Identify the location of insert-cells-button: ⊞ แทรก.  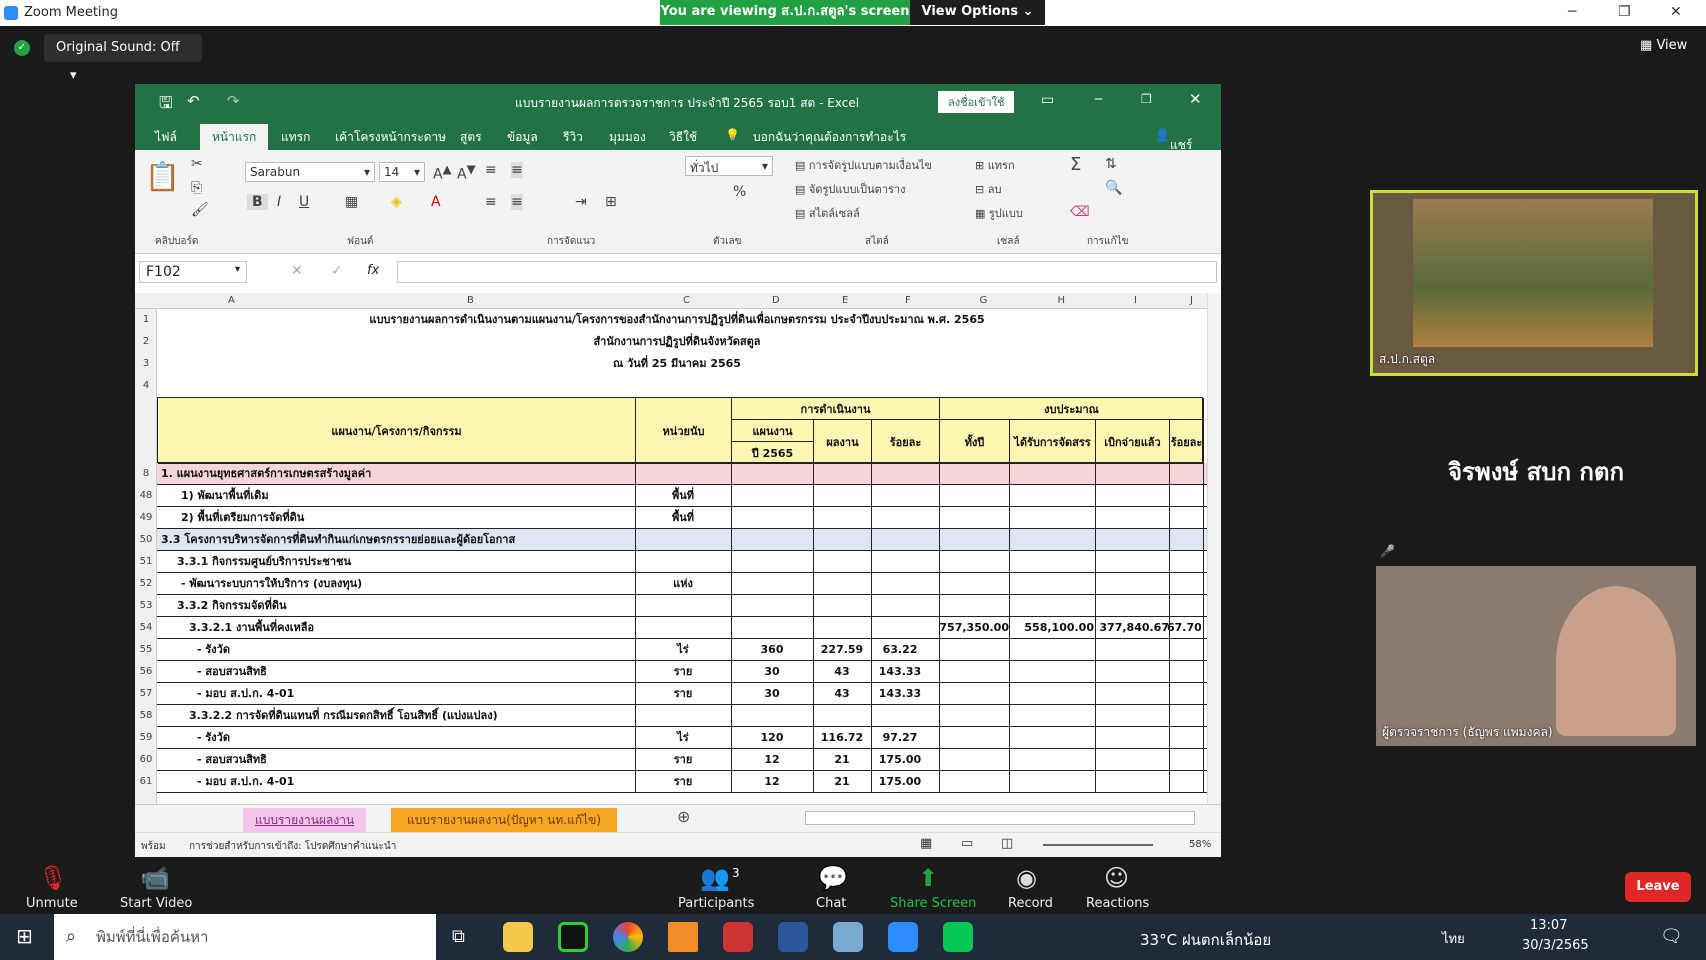
(995, 165).